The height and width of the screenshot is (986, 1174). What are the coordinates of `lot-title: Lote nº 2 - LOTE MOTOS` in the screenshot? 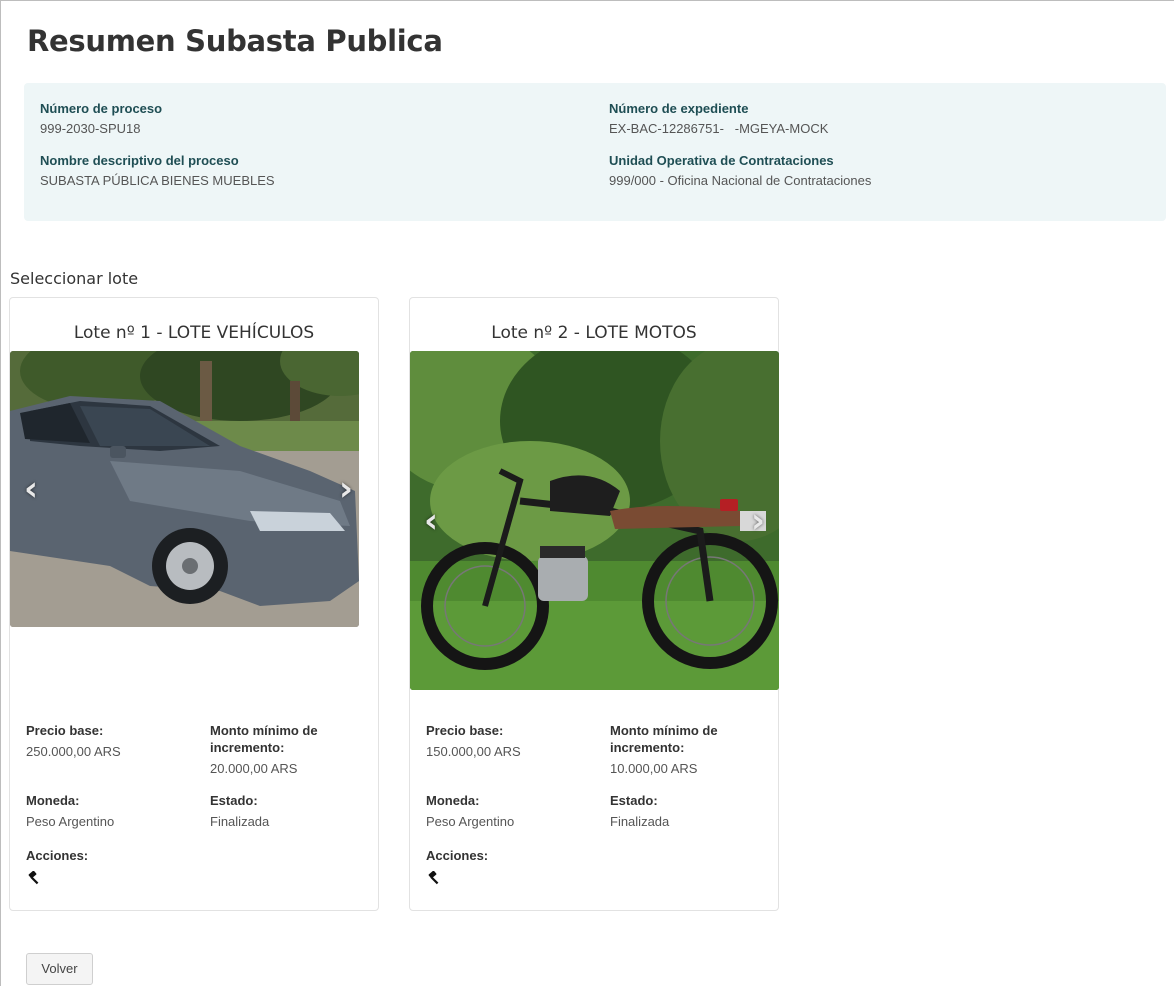 It's located at (594, 333).